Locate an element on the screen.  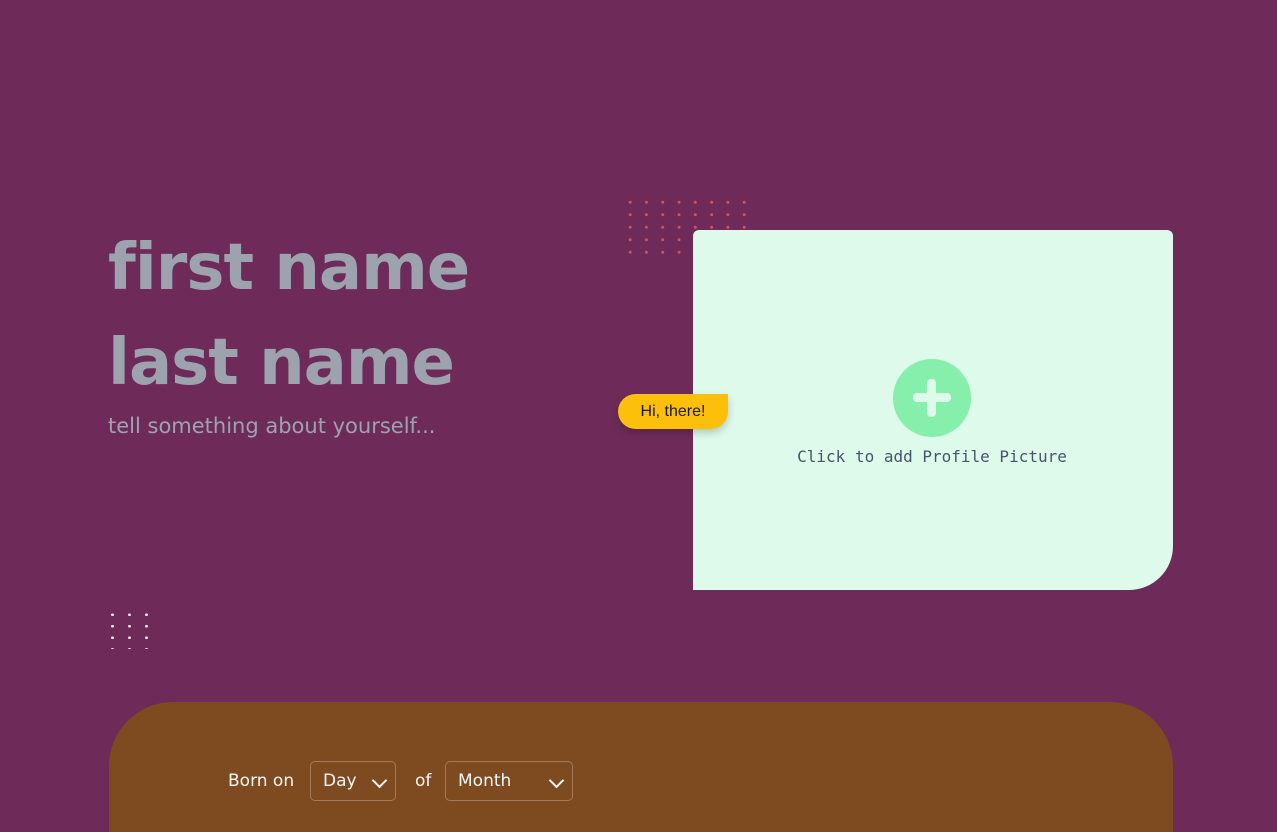
day-select-value: Day is located at coordinates (340, 781).